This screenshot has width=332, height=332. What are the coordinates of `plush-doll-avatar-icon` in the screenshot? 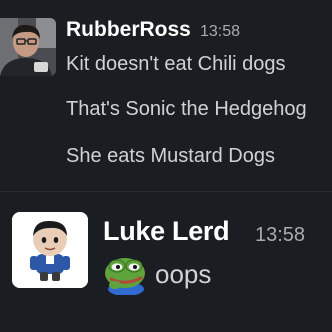 It's located at (50, 250).